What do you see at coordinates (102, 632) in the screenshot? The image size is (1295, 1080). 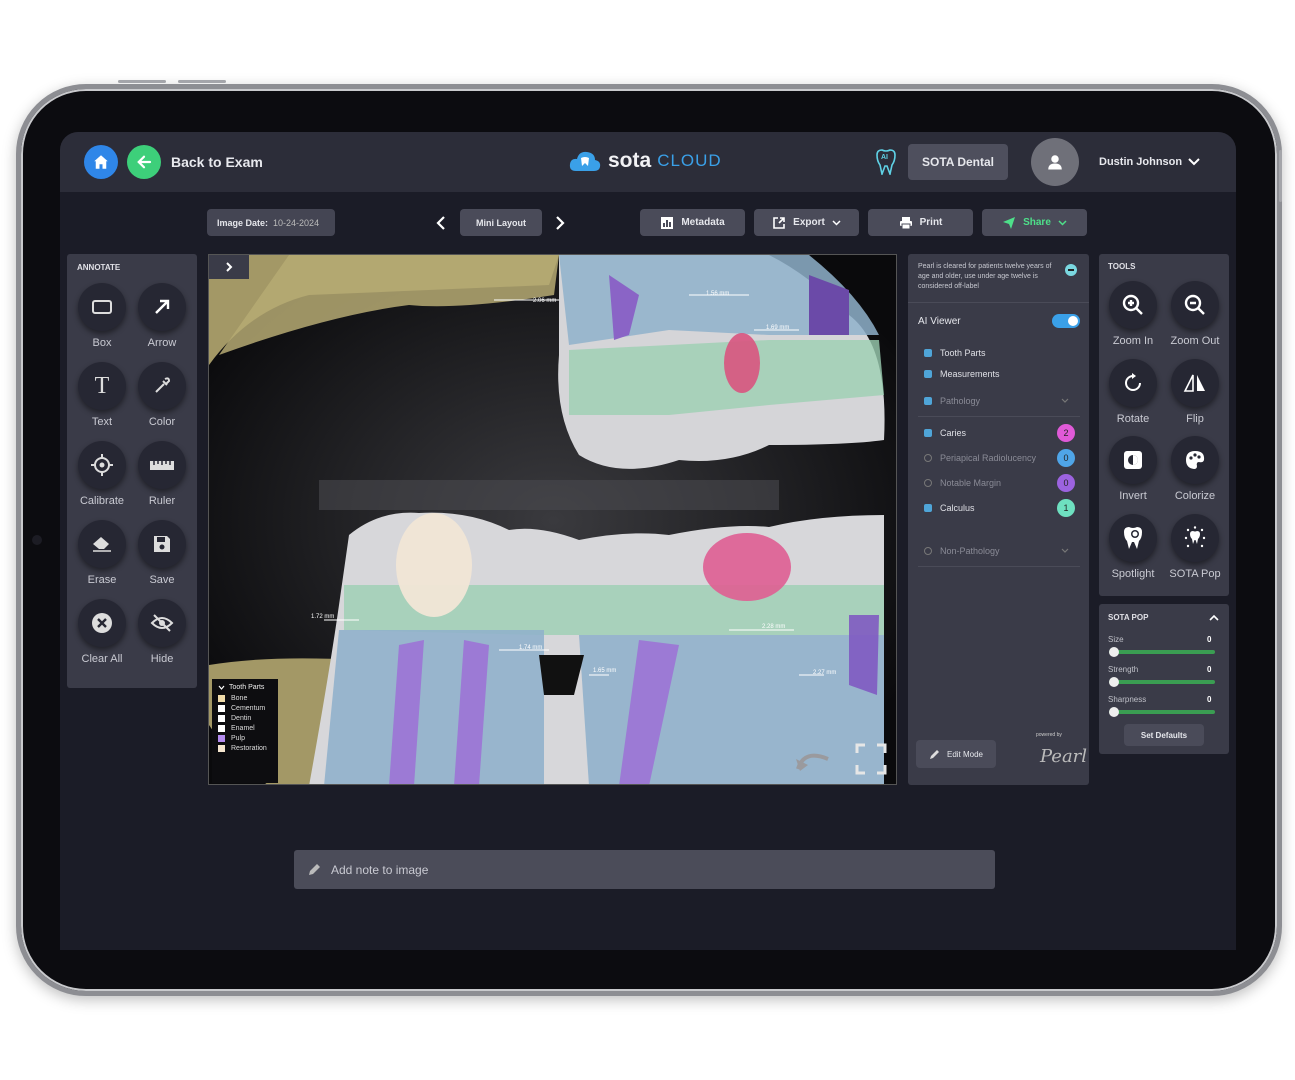 I see `clear-all-tool: Clear All` at bounding box center [102, 632].